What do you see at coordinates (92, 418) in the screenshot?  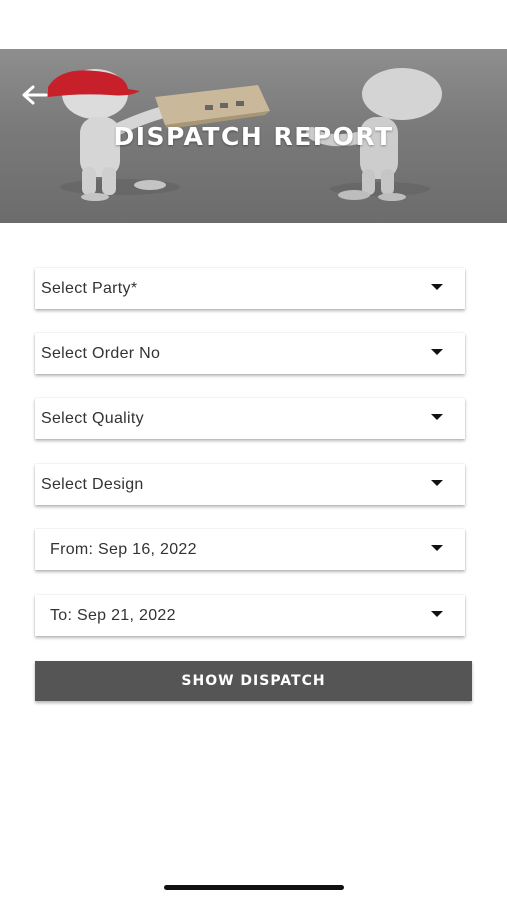 I see `quality-dropdown-label: Select Quality` at bounding box center [92, 418].